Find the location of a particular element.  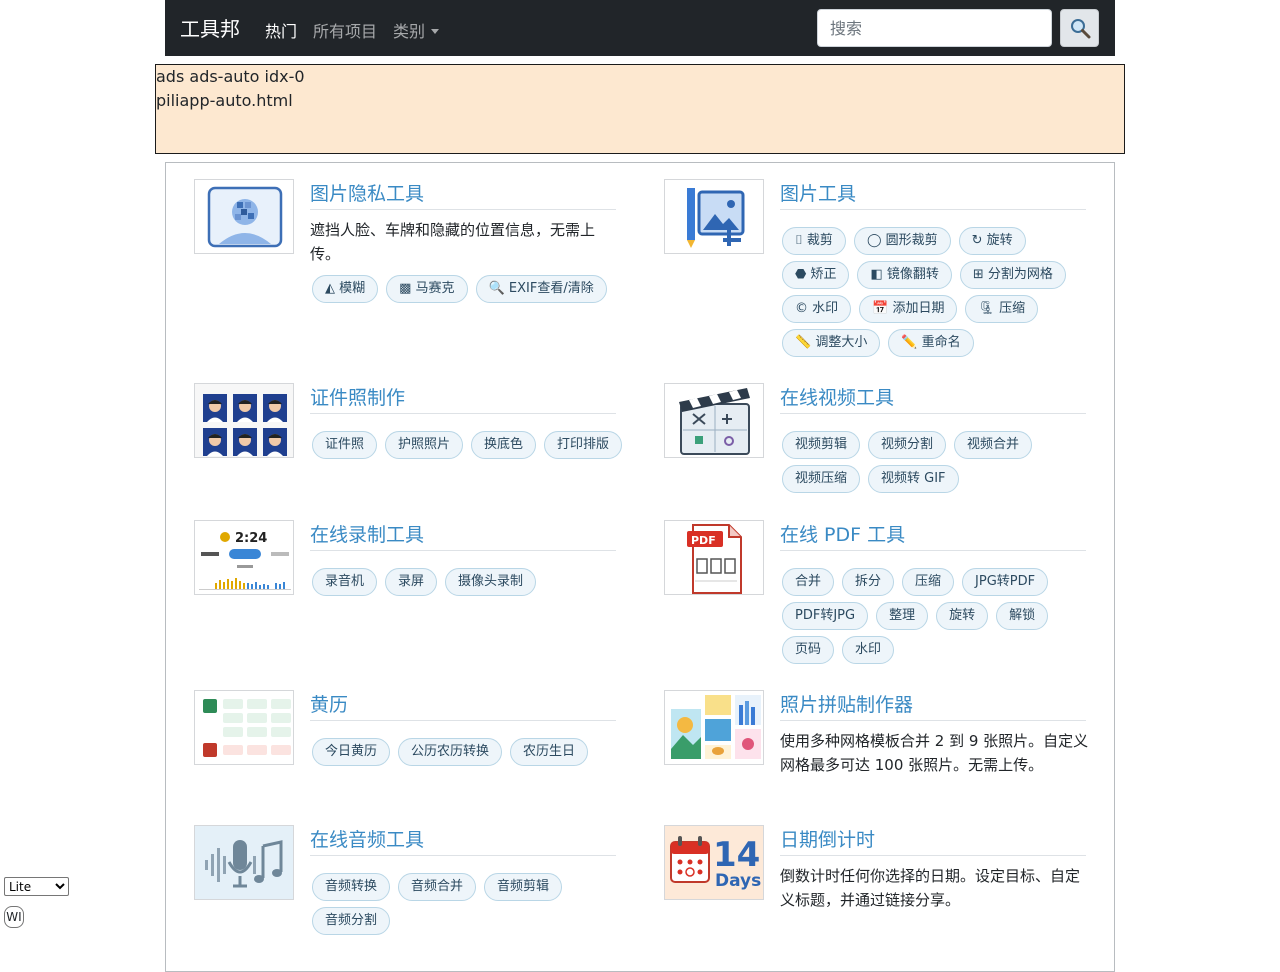

tag-blur: ◭ 模糊 is located at coordinates (345, 289).